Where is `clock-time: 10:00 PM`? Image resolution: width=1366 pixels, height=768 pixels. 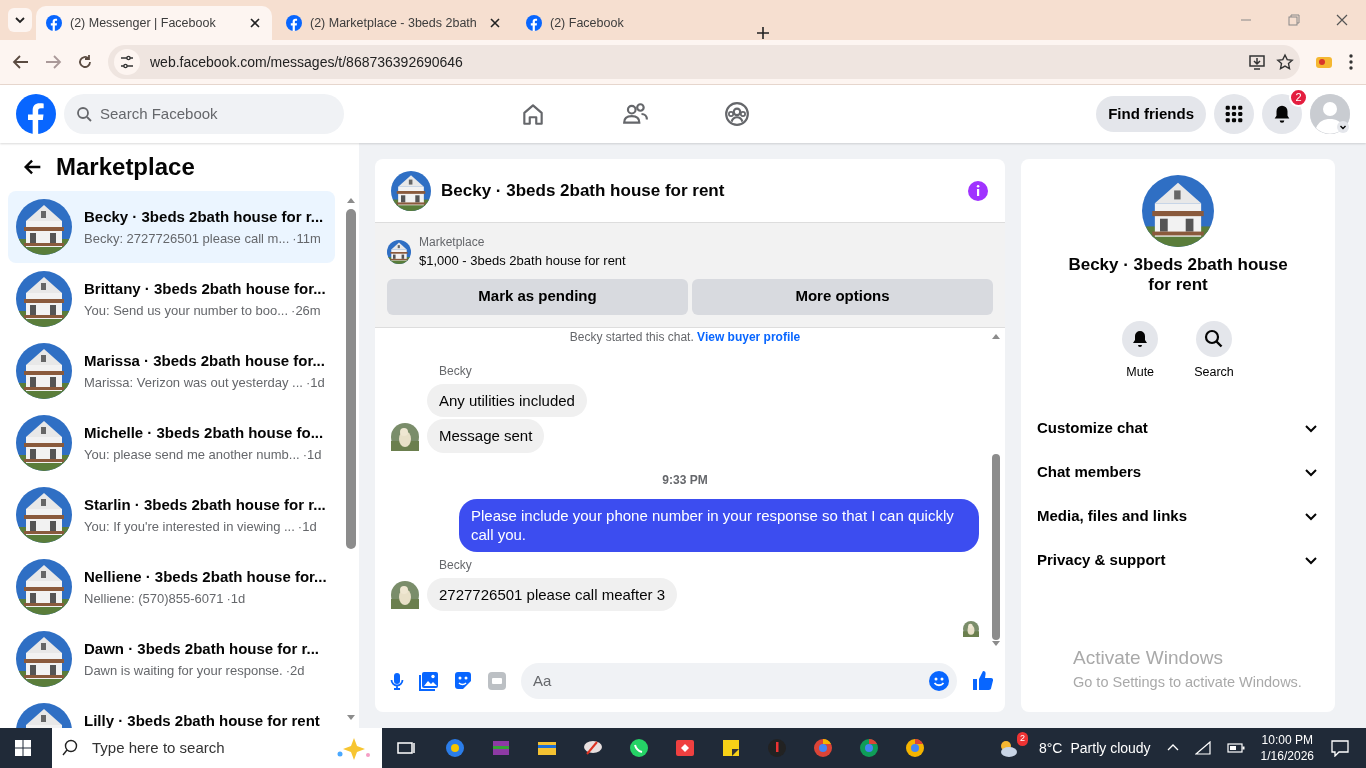
clock-time: 10:00 PM is located at coordinates (1287, 739).